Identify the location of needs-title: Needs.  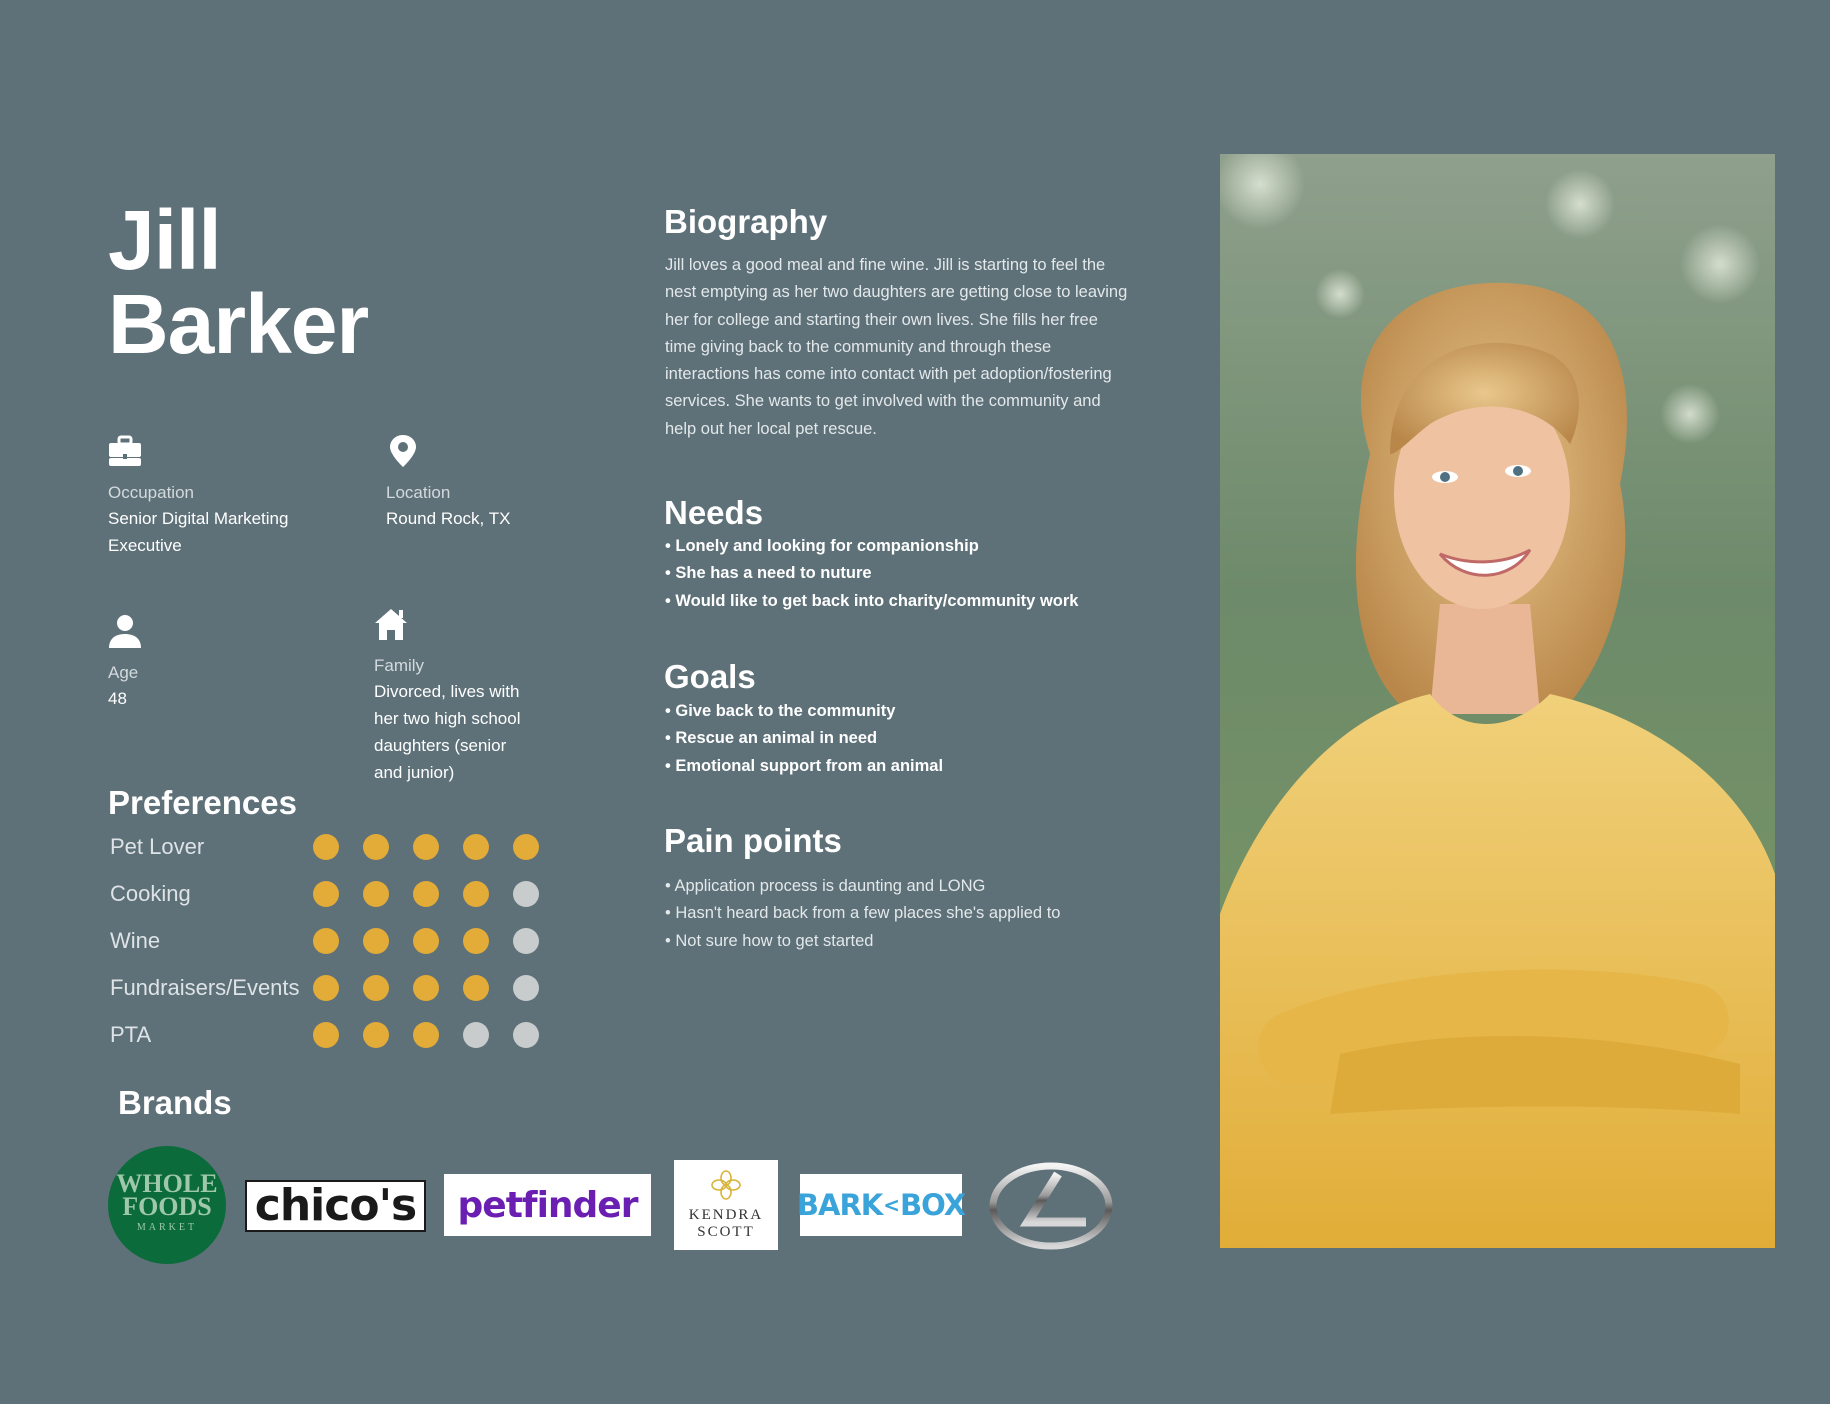
(714, 512).